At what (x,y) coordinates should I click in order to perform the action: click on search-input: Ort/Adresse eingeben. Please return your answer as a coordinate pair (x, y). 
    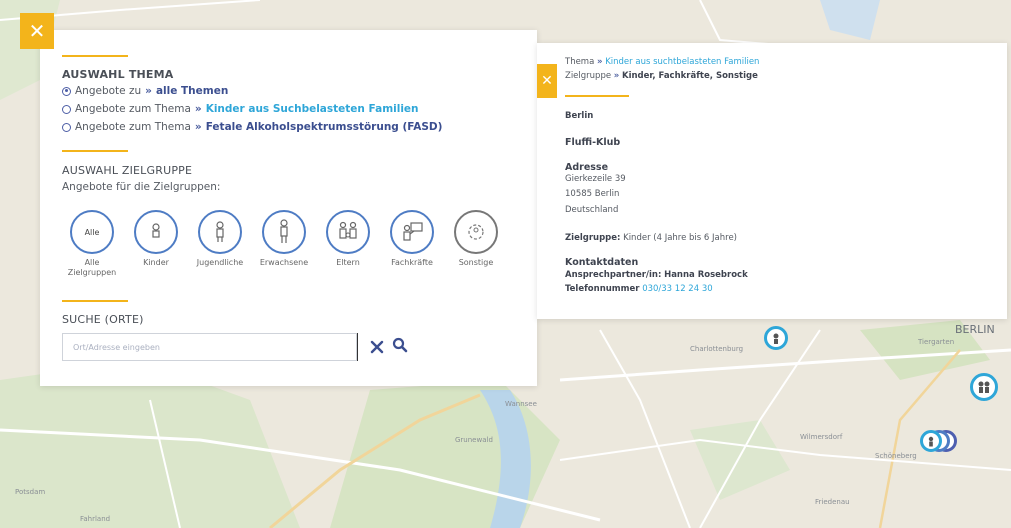
    Looking at the image, I should click on (209, 347).